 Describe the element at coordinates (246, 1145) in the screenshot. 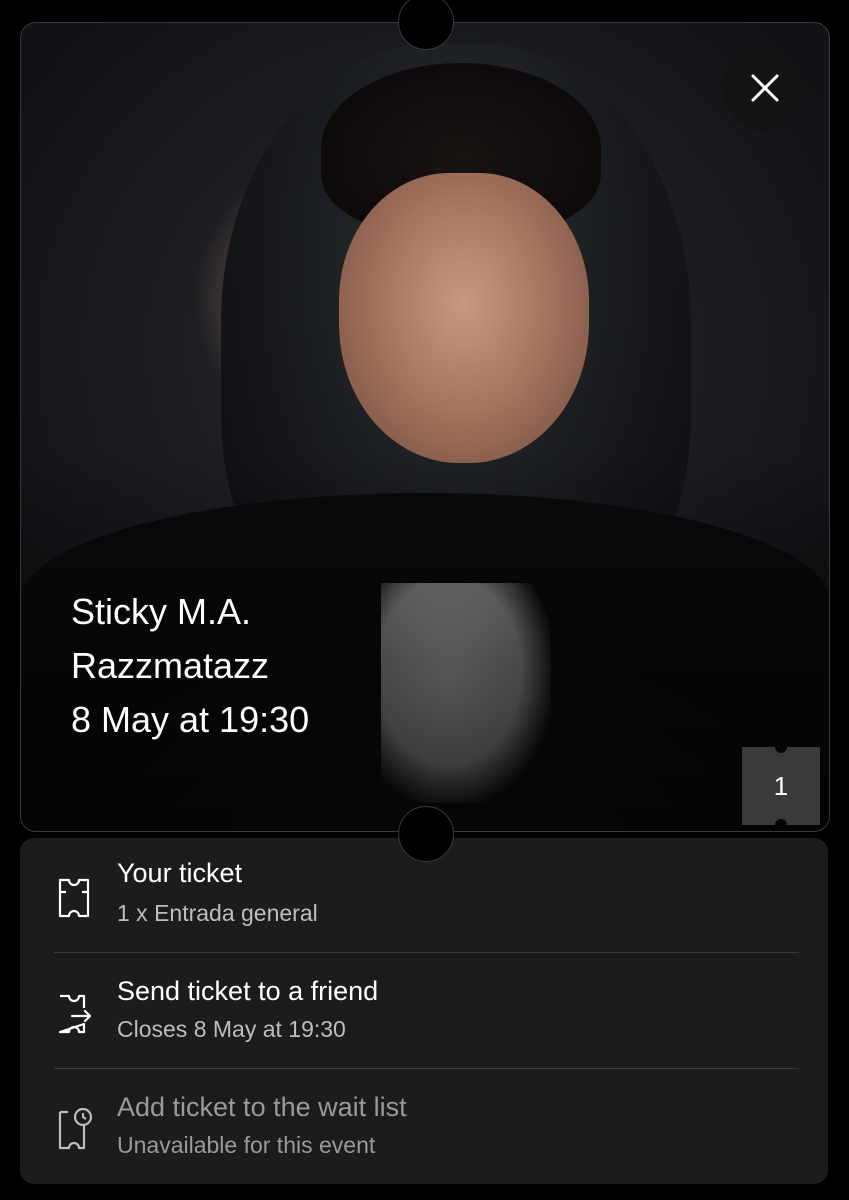

I see `waitlist-subtitle: Unavailable for this event` at that location.